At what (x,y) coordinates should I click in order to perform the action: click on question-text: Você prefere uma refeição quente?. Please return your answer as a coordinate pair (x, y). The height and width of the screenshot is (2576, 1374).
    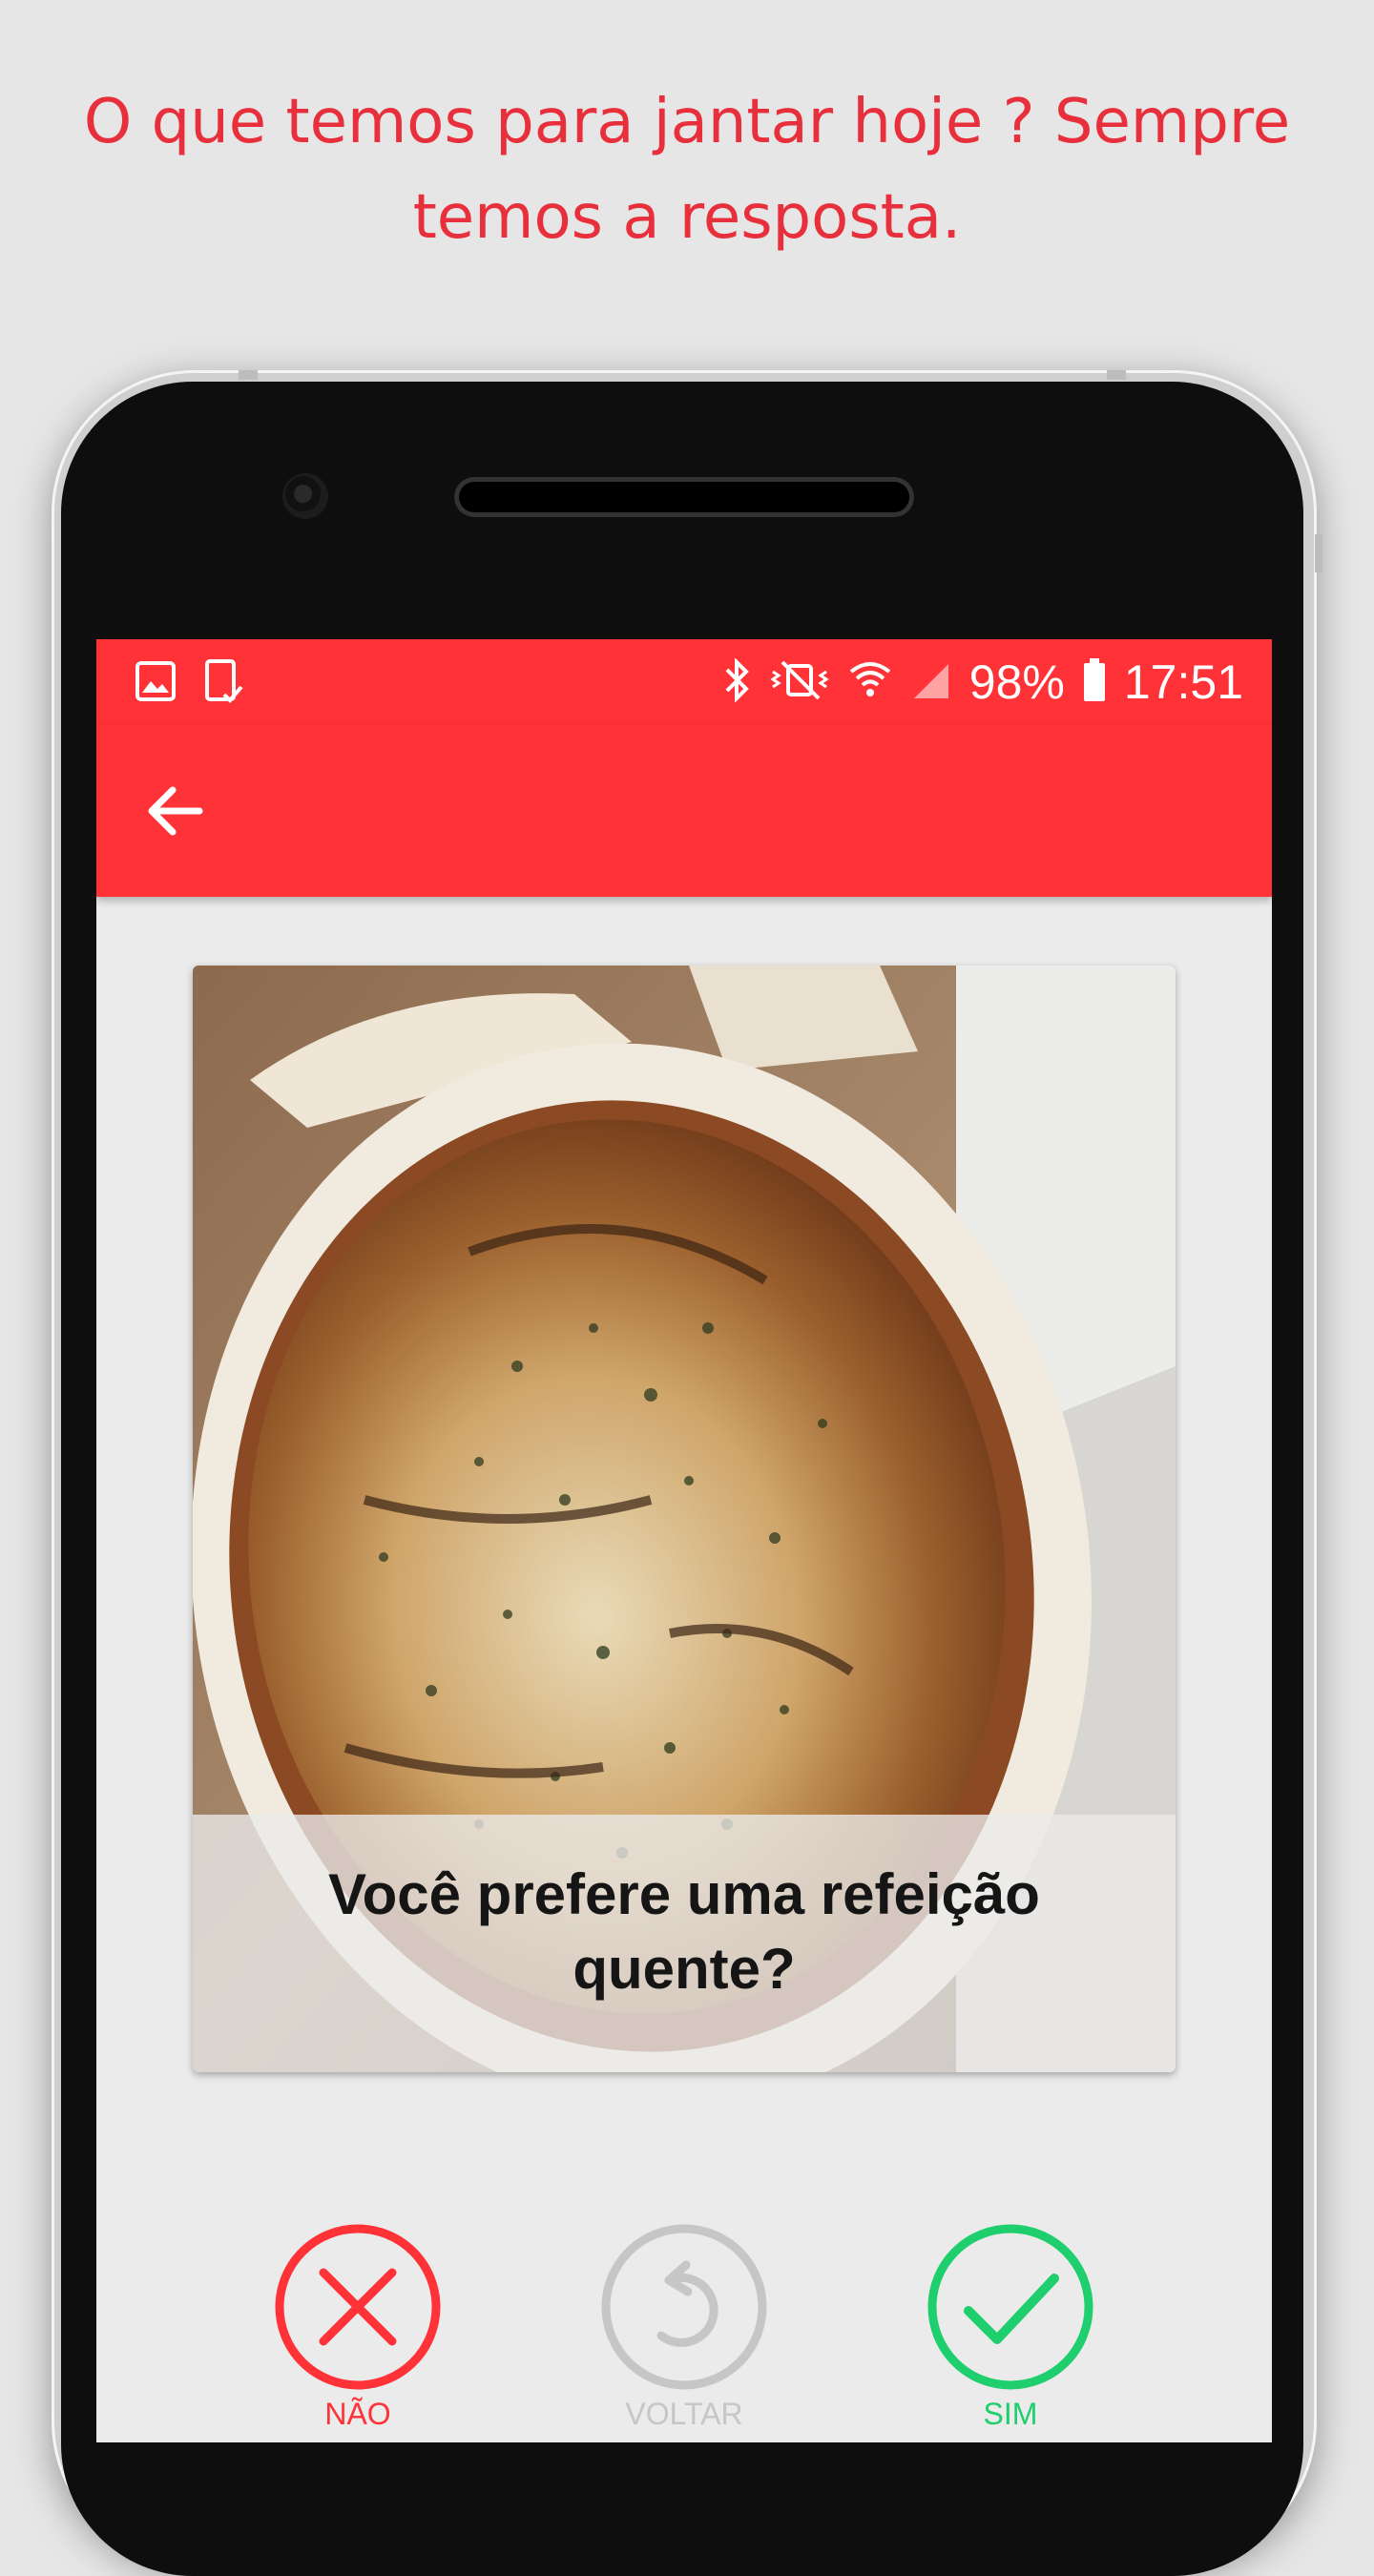
    Looking at the image, I should click on (684, 1931).